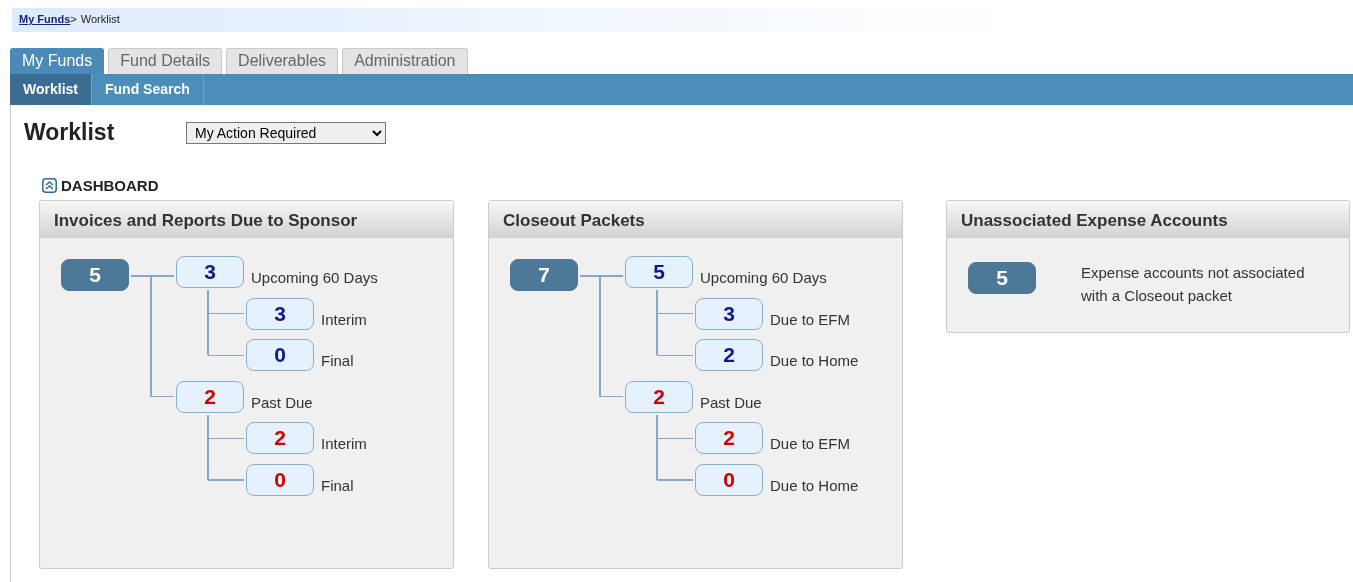  Describe the element at coordinates (246, 220) in the screenshot. I see `panel-title: Invoices and Reports Due to Sponsor` at that location.